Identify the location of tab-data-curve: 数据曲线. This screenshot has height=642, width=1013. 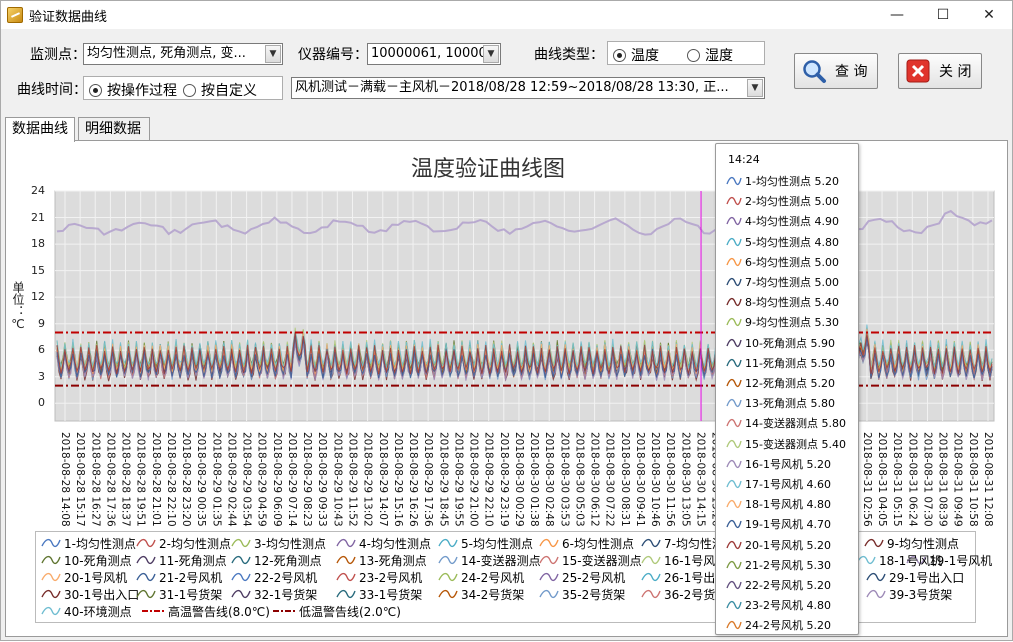
(40, 129).